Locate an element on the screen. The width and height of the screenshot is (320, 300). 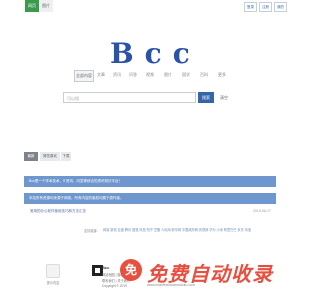
category-tab: 问答 is located at coordinates (133, 75).